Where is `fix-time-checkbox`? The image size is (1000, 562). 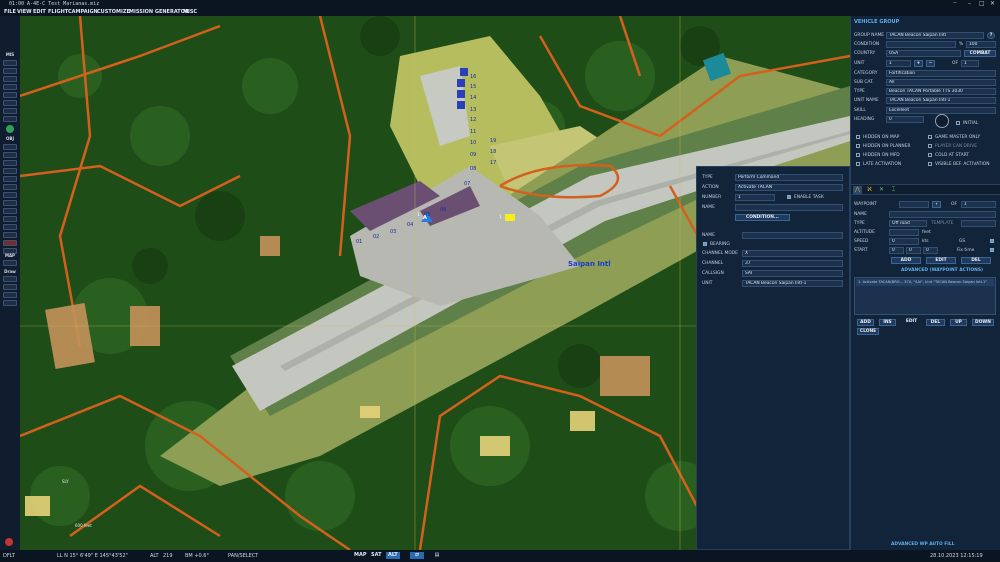
fix-time-checkbox is located at coordinates (992, 250).